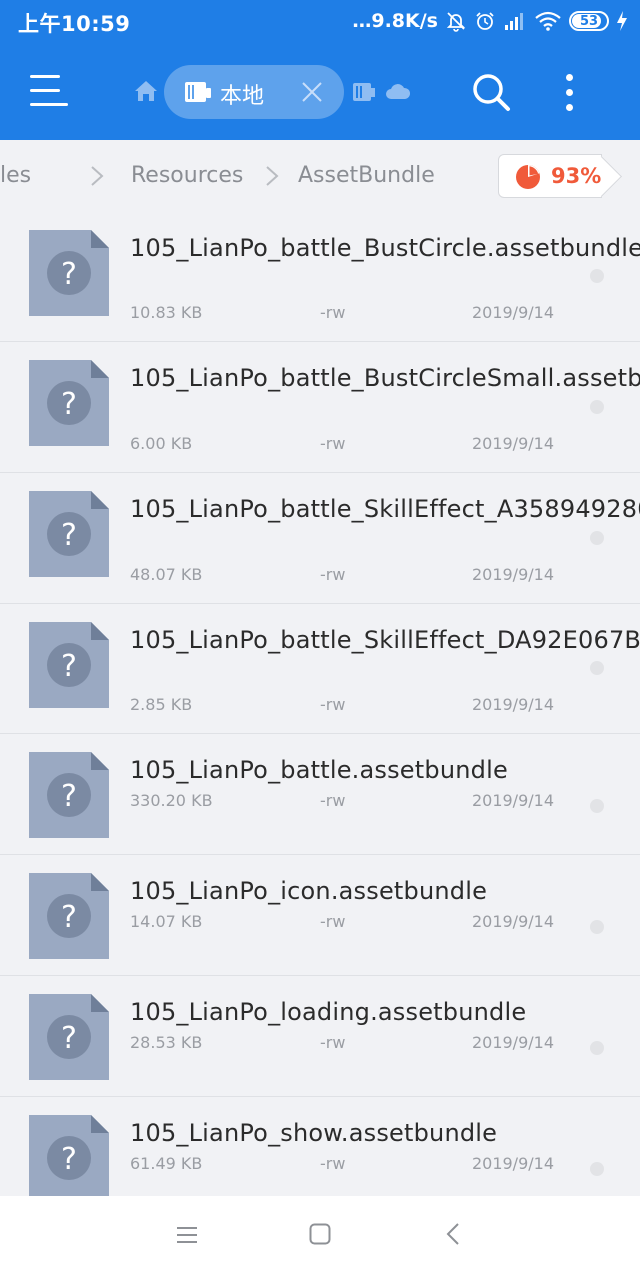 The height and width of the screenshot is (1280, 640). What do you see at coordinates (146, 91) in the screenshot?
I see `home-icon` at bounding box center [146, 91].